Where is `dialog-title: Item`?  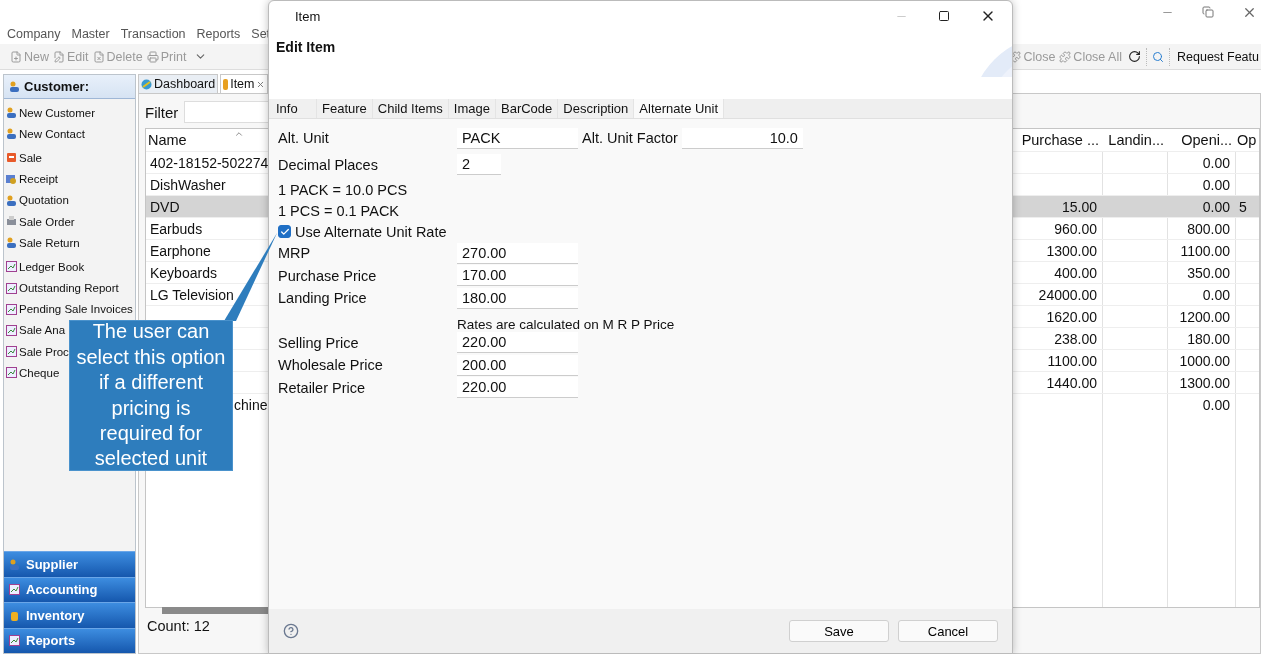 dialog-title: Item is located at coordinates (308, 16).